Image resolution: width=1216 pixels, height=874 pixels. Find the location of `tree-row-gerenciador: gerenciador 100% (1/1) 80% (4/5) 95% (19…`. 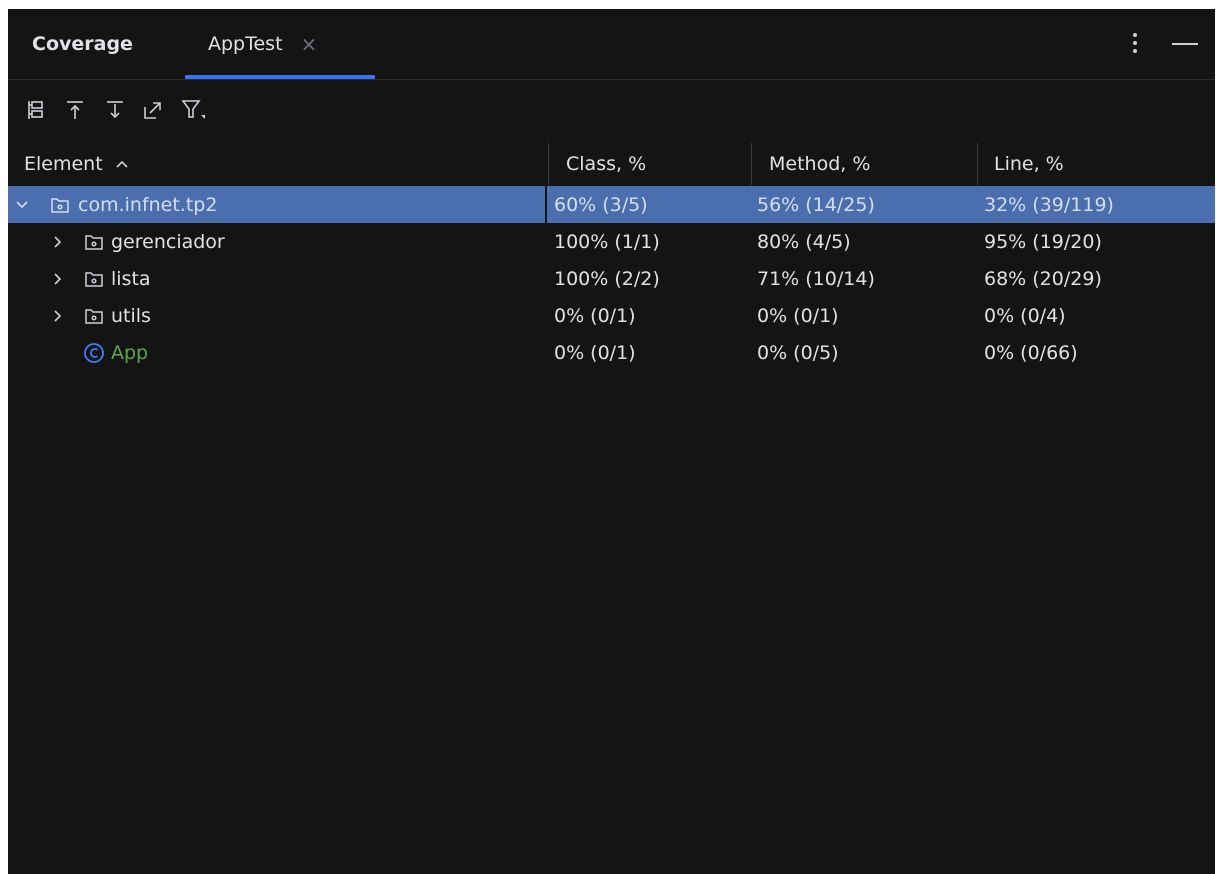

tree-row-gerenciador: gerenciador 100% (1/1) 80% (4/5) 95% (19… is located at coordinates (611, 241).